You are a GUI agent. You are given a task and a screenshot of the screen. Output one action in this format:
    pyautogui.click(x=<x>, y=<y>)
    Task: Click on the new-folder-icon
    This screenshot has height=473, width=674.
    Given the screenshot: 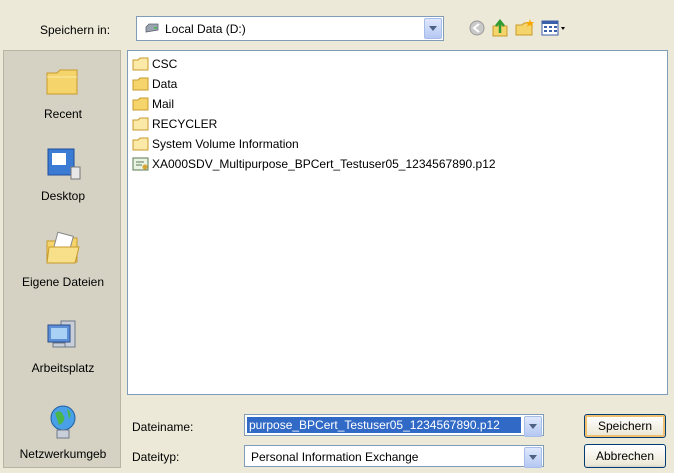 What is the action you would take?
    pyautogui.click(x=525, y=28)
    